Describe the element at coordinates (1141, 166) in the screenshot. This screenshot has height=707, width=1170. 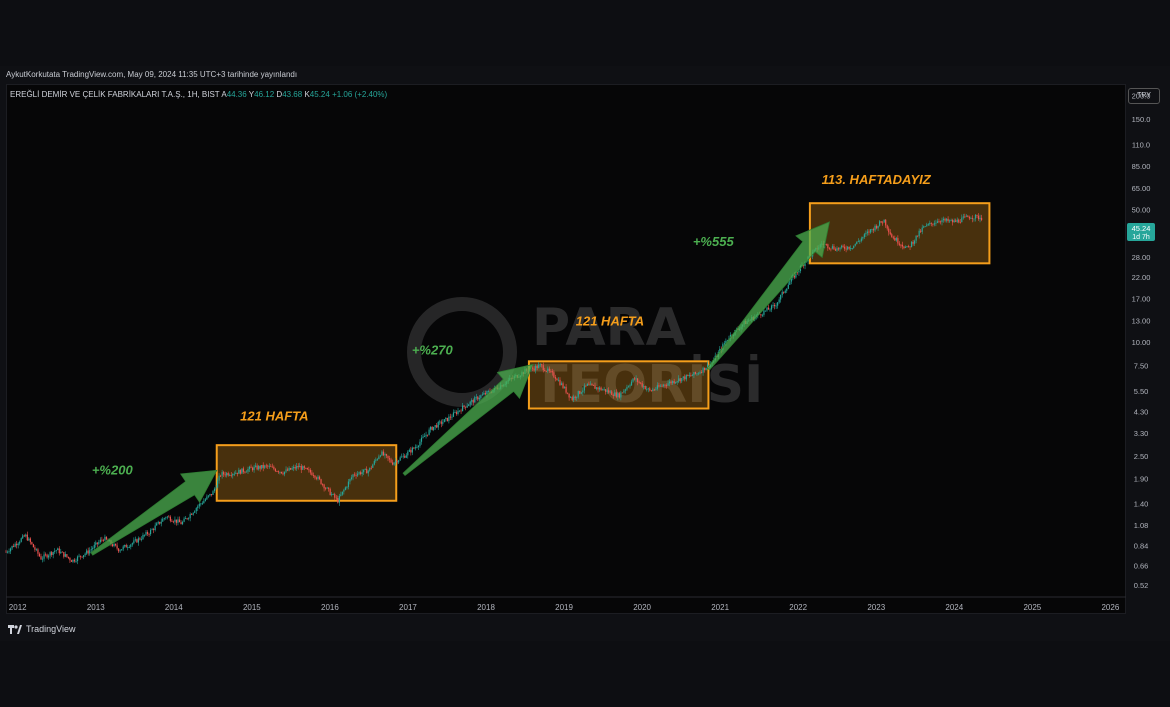
I see `y-tick-label: 85.00` at that location.